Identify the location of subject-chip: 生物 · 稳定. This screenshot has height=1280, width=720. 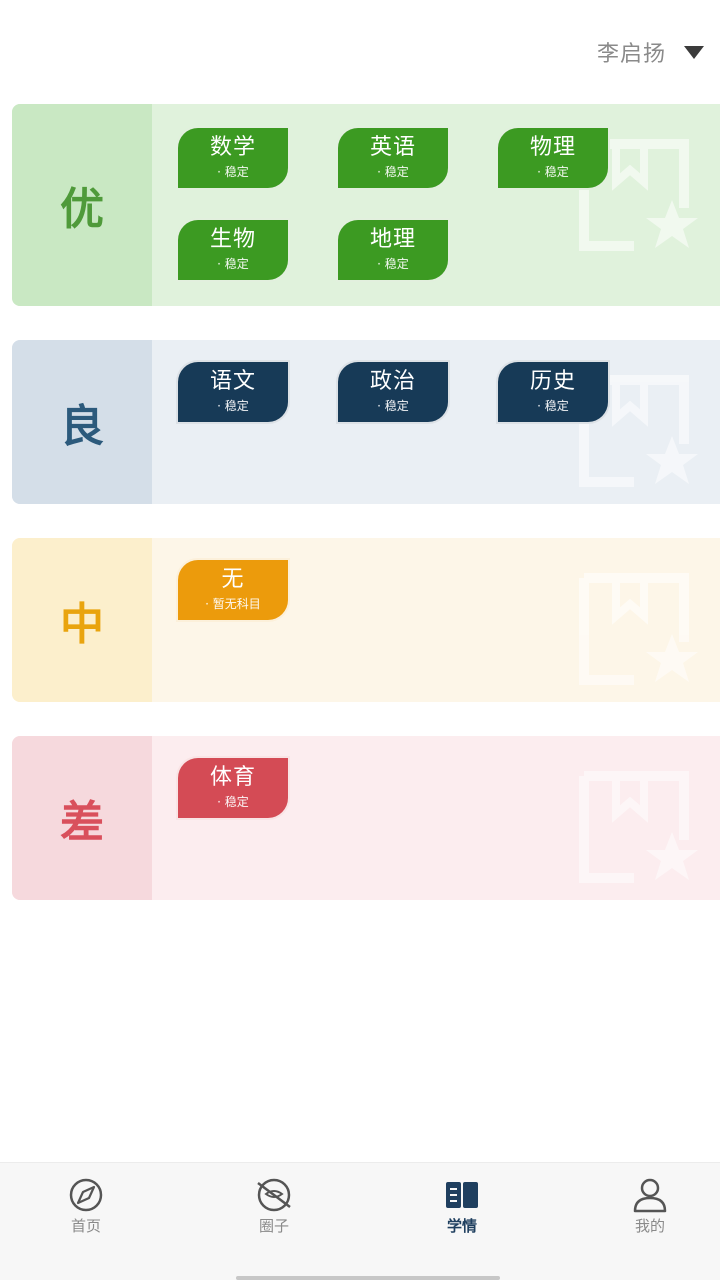
(233, 250).